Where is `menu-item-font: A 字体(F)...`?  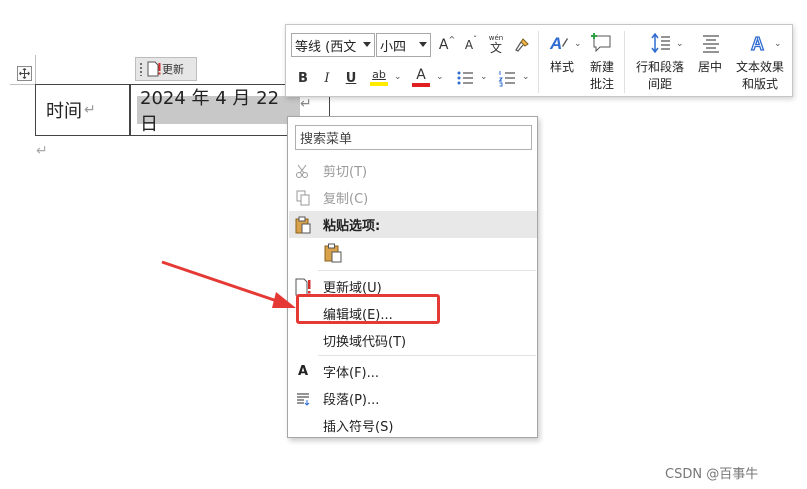 menu-item-font: A 字体(F)... is located at coordinates (413, 371).